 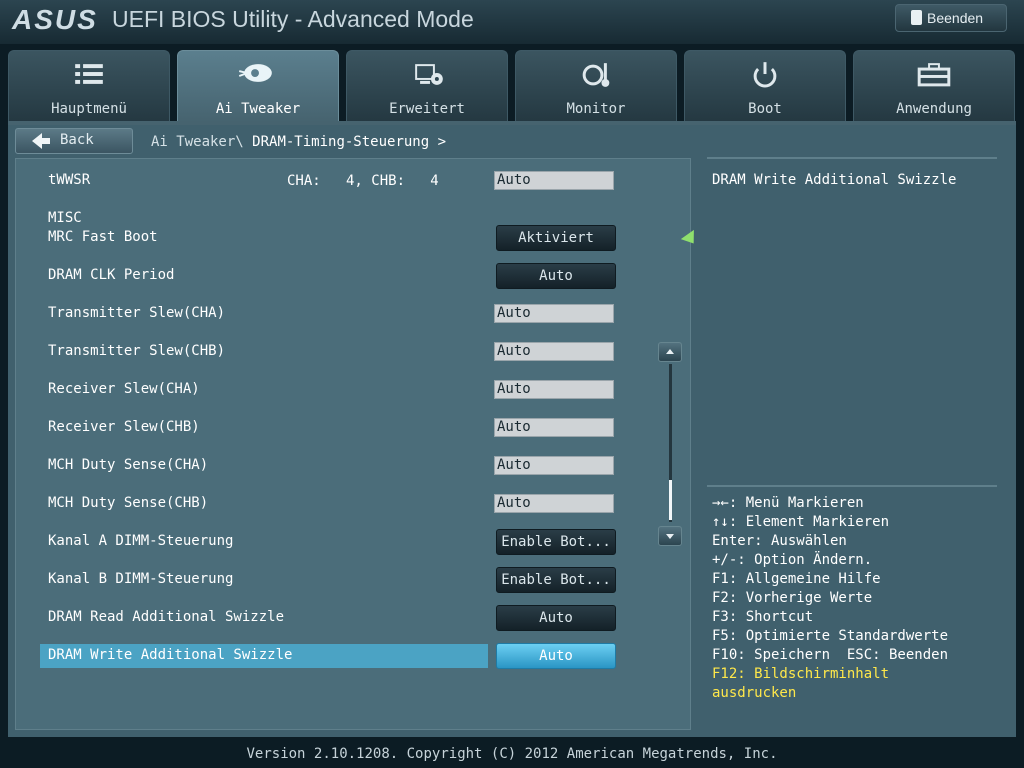 I want to click on setting-label: MRC Fast Boot, so click(x=103, y=237).